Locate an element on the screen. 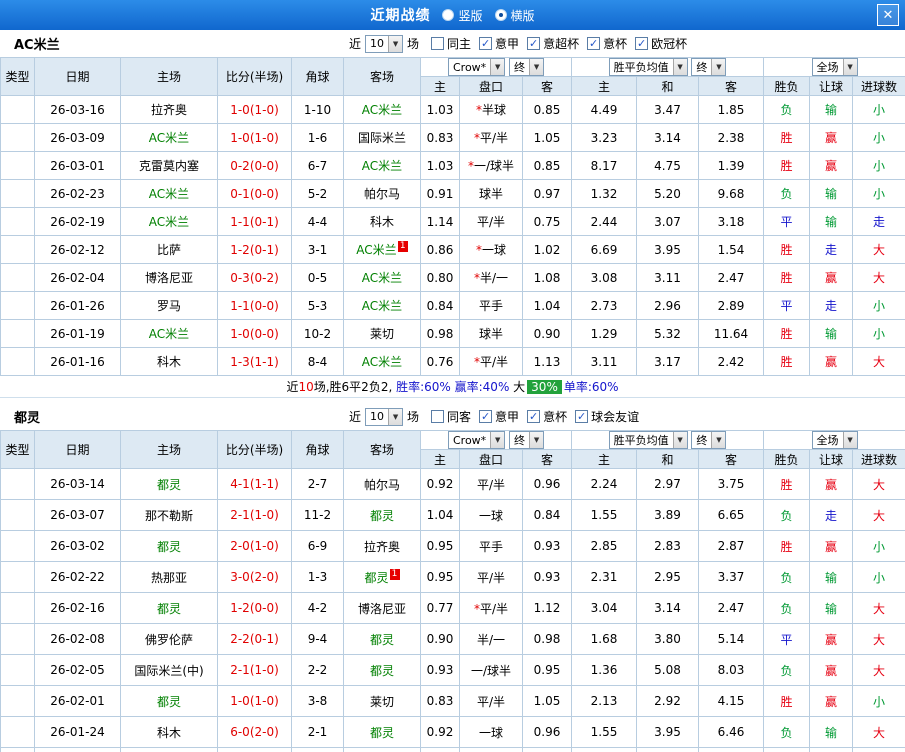 This screenshot has width=905, height=752. goals-result-cell: 走 is located at coordinates (878, 221).